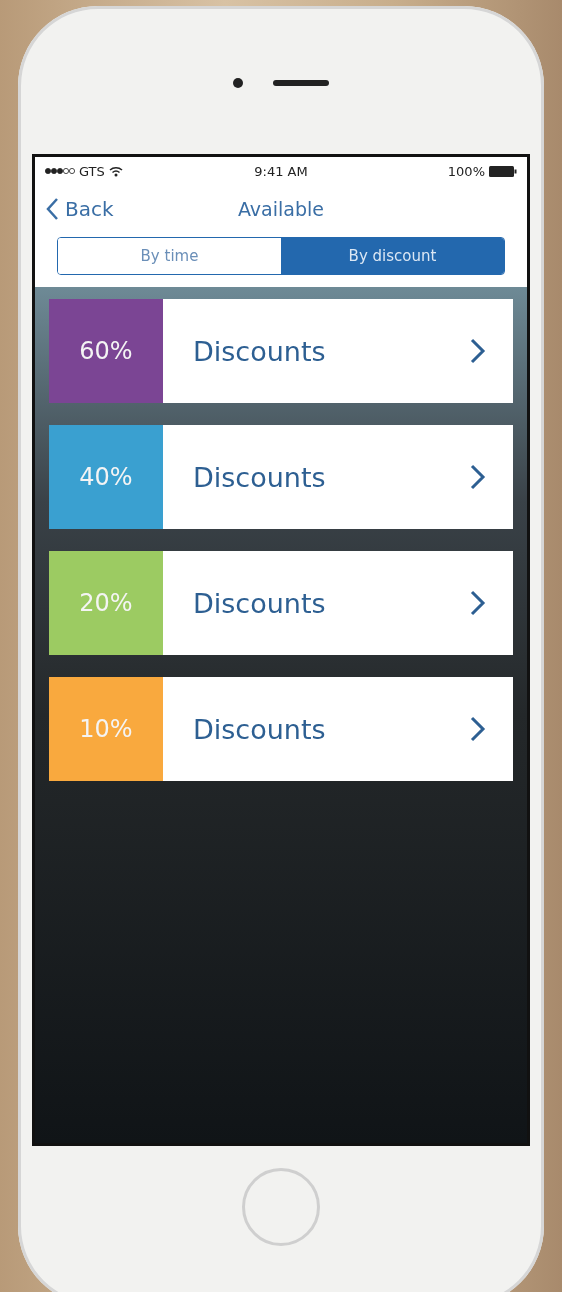 The image size is (562, 1292). Describe the element at coordinates (238, 83) in the screenshot. I see `camera-icon` at that location.